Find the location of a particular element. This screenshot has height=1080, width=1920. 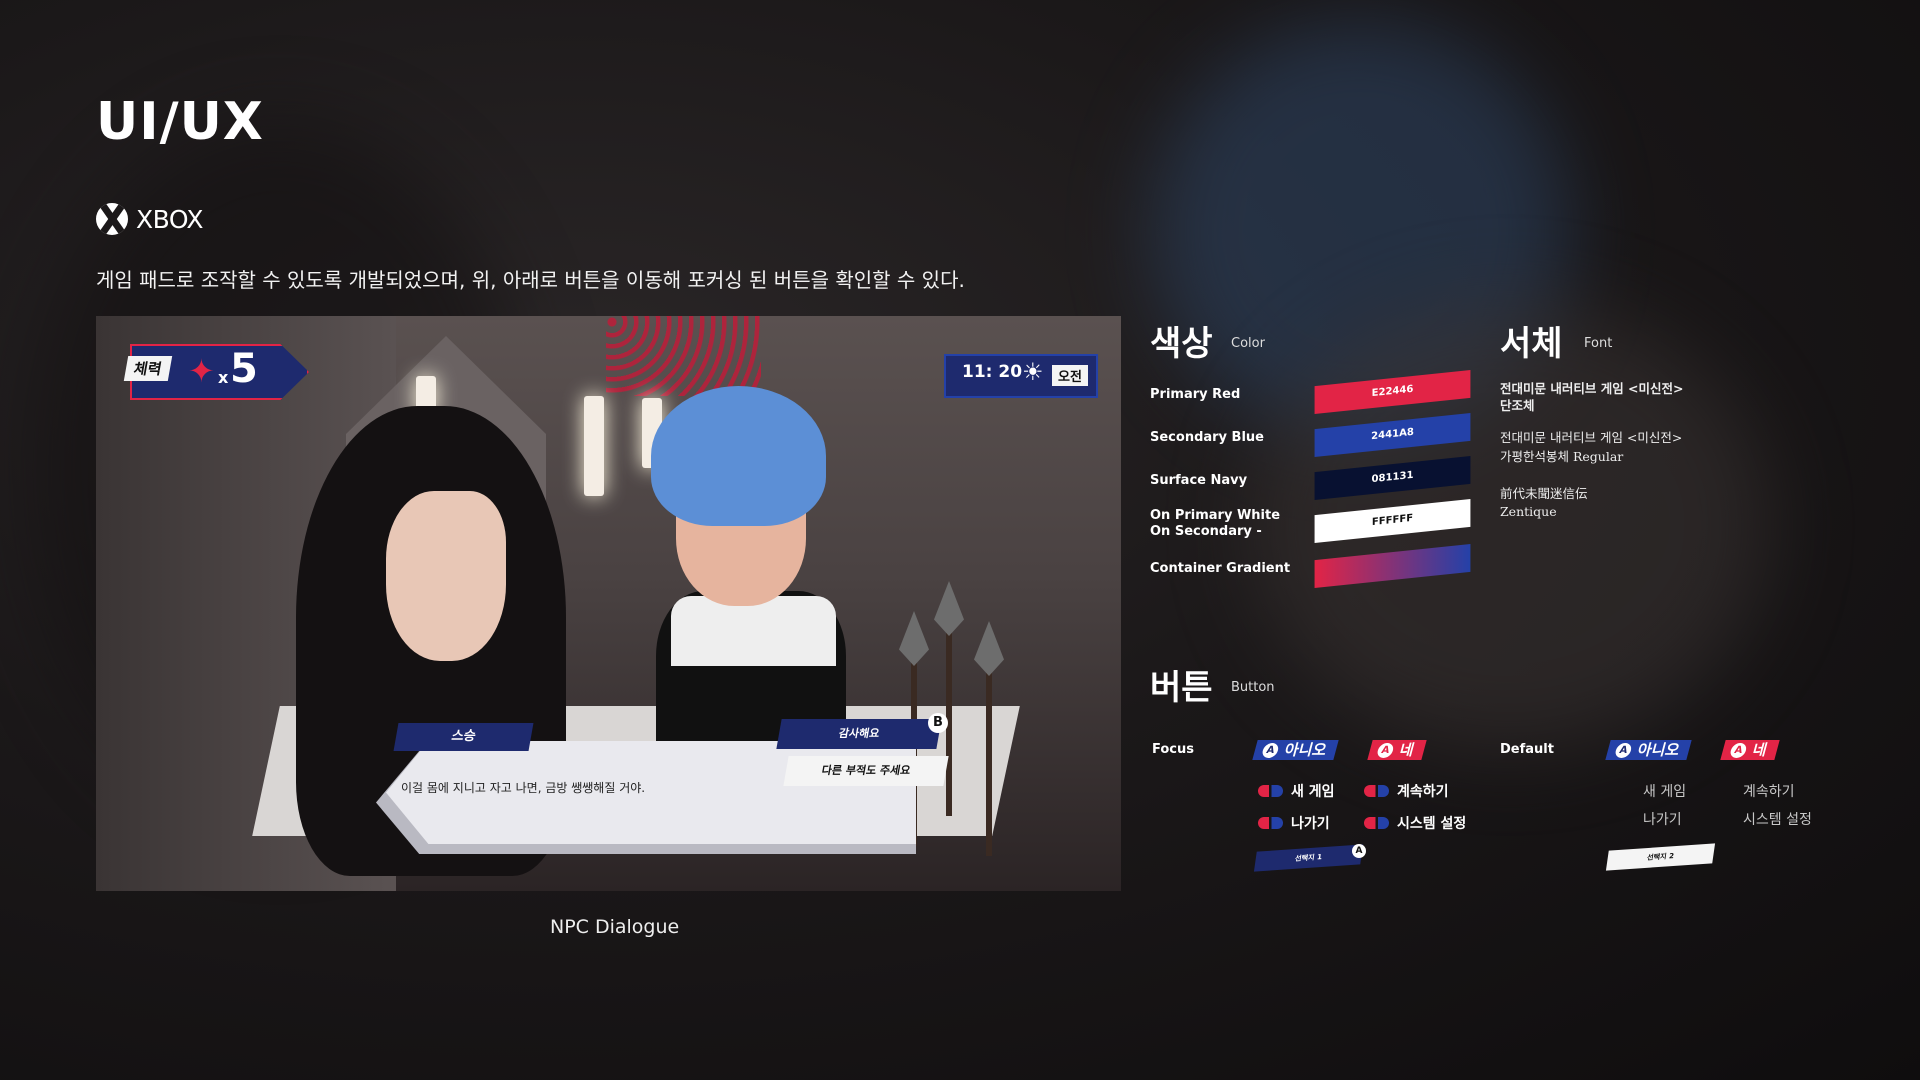

default-system-settings-item: 시스템 설정 is located at coordinates (1777, 819).